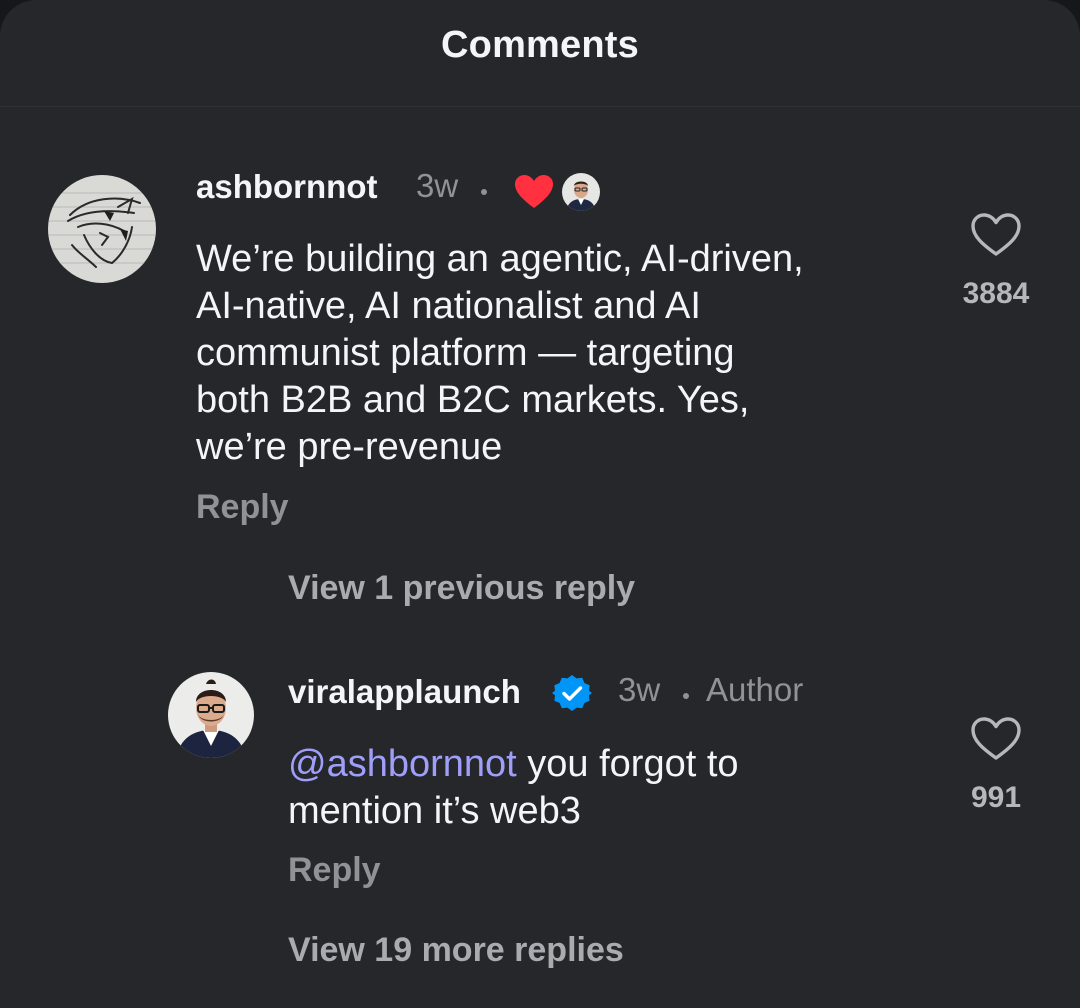 This screenshot has height=1008, width=1080. What do you see at coordinates (534, 191) in the screenshot?
I see `author-liked-heart-icon` at bounding box center [534, 191].